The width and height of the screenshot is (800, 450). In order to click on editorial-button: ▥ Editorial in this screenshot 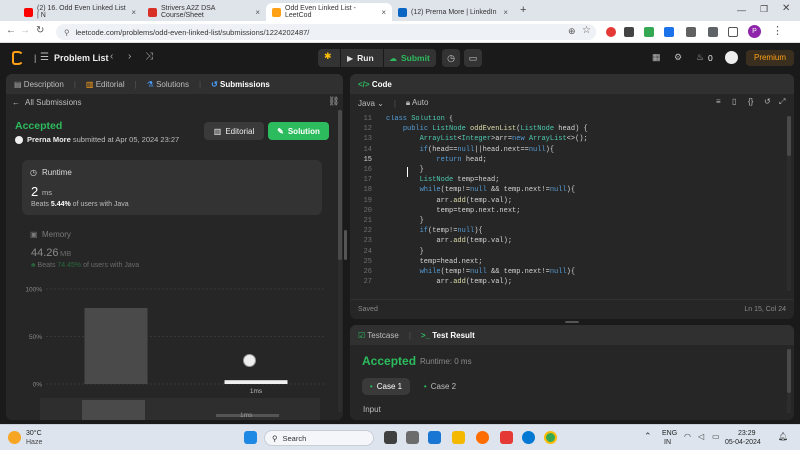, I will do `click(234, 131)`.